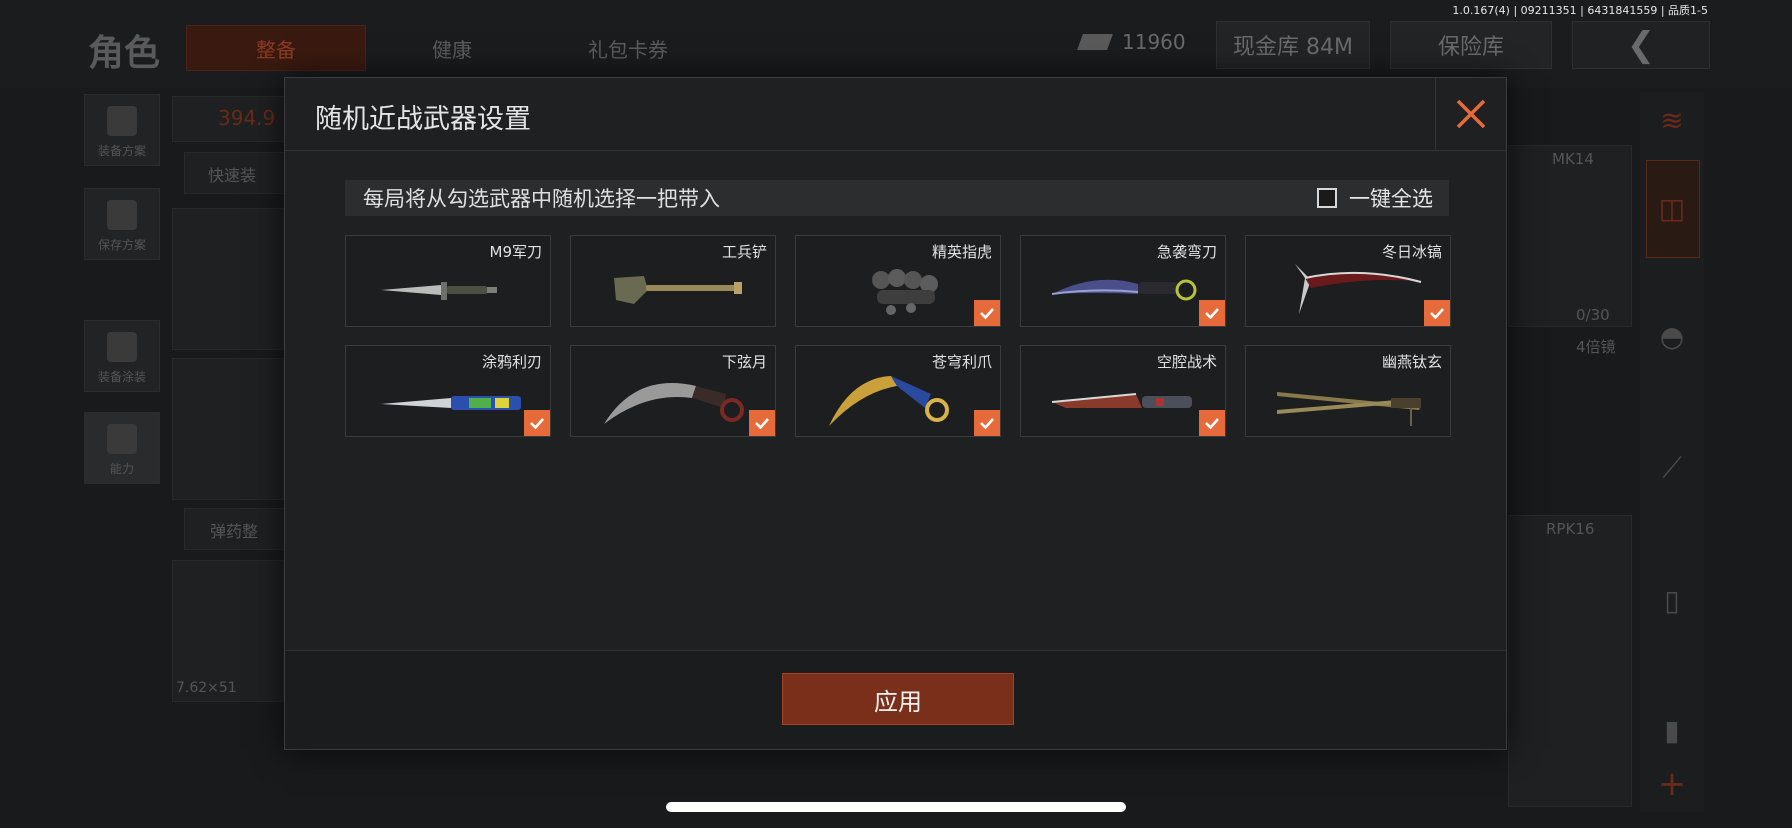 The width and height of the screenshot is (1792, 828). Describe the element at coordinates (895, 114) in the screenshot. I see `modal-header: 随机近战武器设置` at that location.